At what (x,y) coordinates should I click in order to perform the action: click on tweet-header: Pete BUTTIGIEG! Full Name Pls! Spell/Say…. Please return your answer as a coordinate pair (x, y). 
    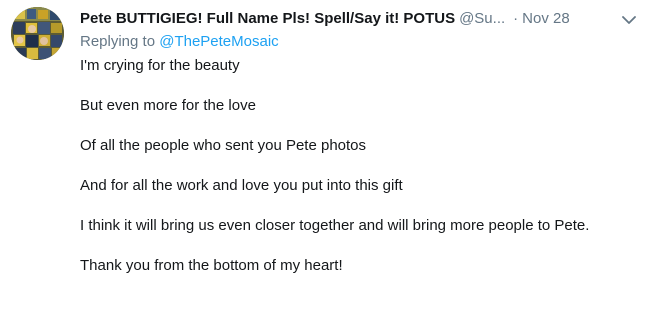
    Looking at the image, I should click on (360, 19).